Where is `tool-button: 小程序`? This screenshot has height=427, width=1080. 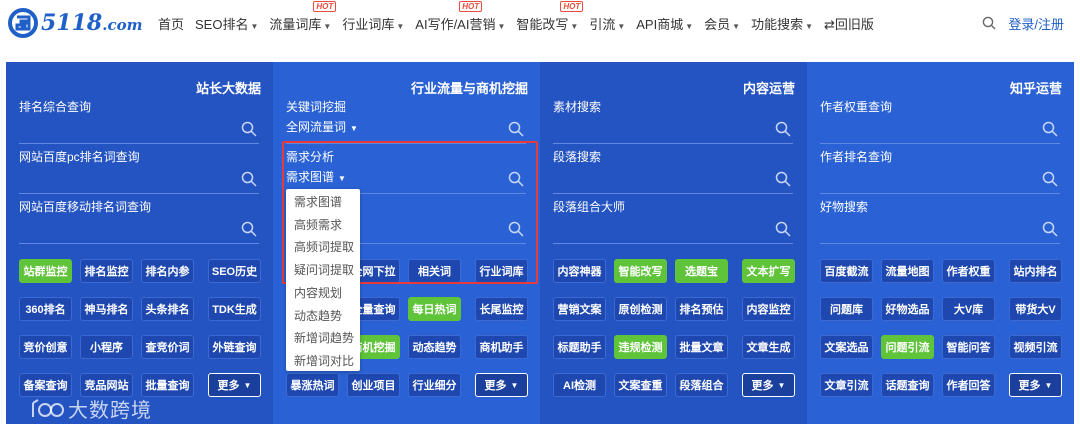
tool-button: 小程序 is located at coordinates (106, 347).